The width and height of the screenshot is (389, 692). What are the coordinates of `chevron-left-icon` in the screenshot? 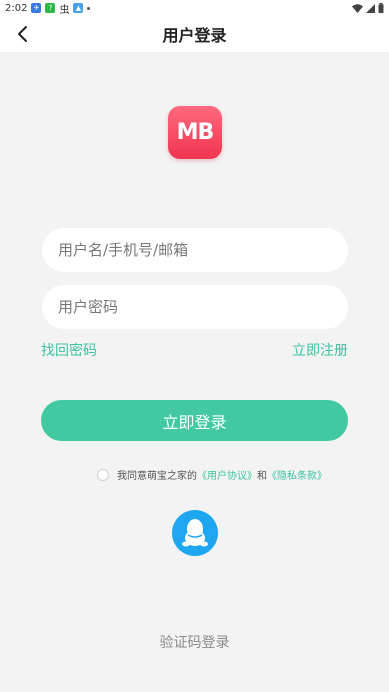 It's located at (22, 34).